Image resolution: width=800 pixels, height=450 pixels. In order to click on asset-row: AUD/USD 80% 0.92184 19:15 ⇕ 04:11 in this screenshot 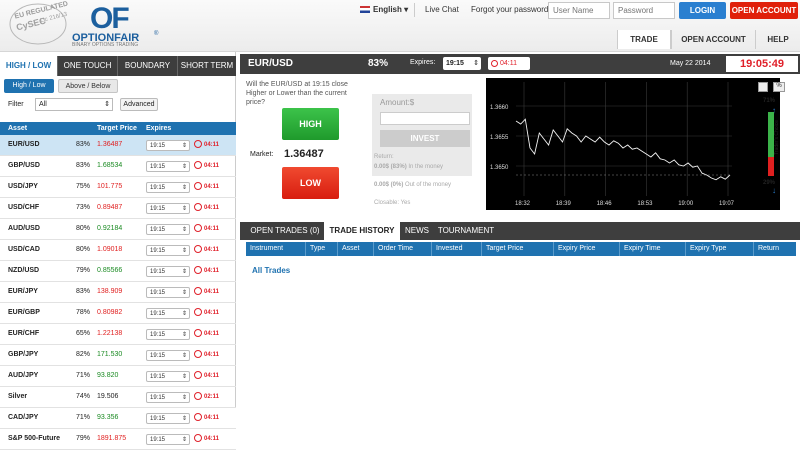, I will do `click(118, 229)`.